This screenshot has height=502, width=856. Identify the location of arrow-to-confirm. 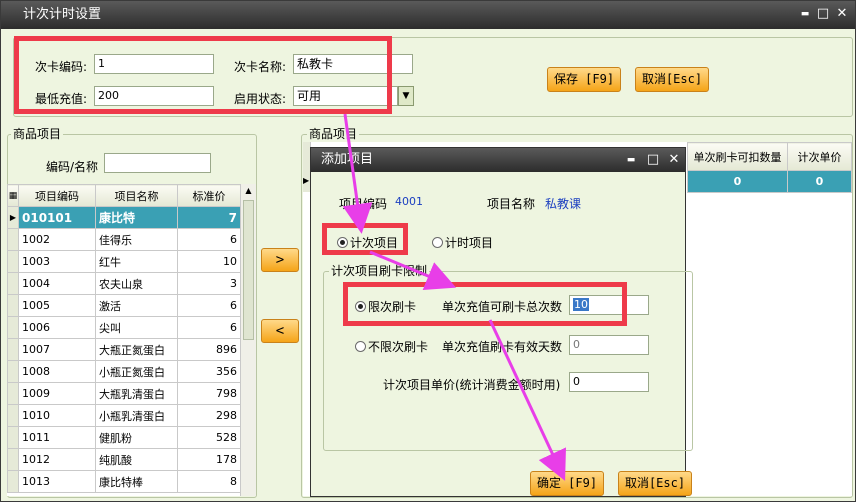
(527, 400).